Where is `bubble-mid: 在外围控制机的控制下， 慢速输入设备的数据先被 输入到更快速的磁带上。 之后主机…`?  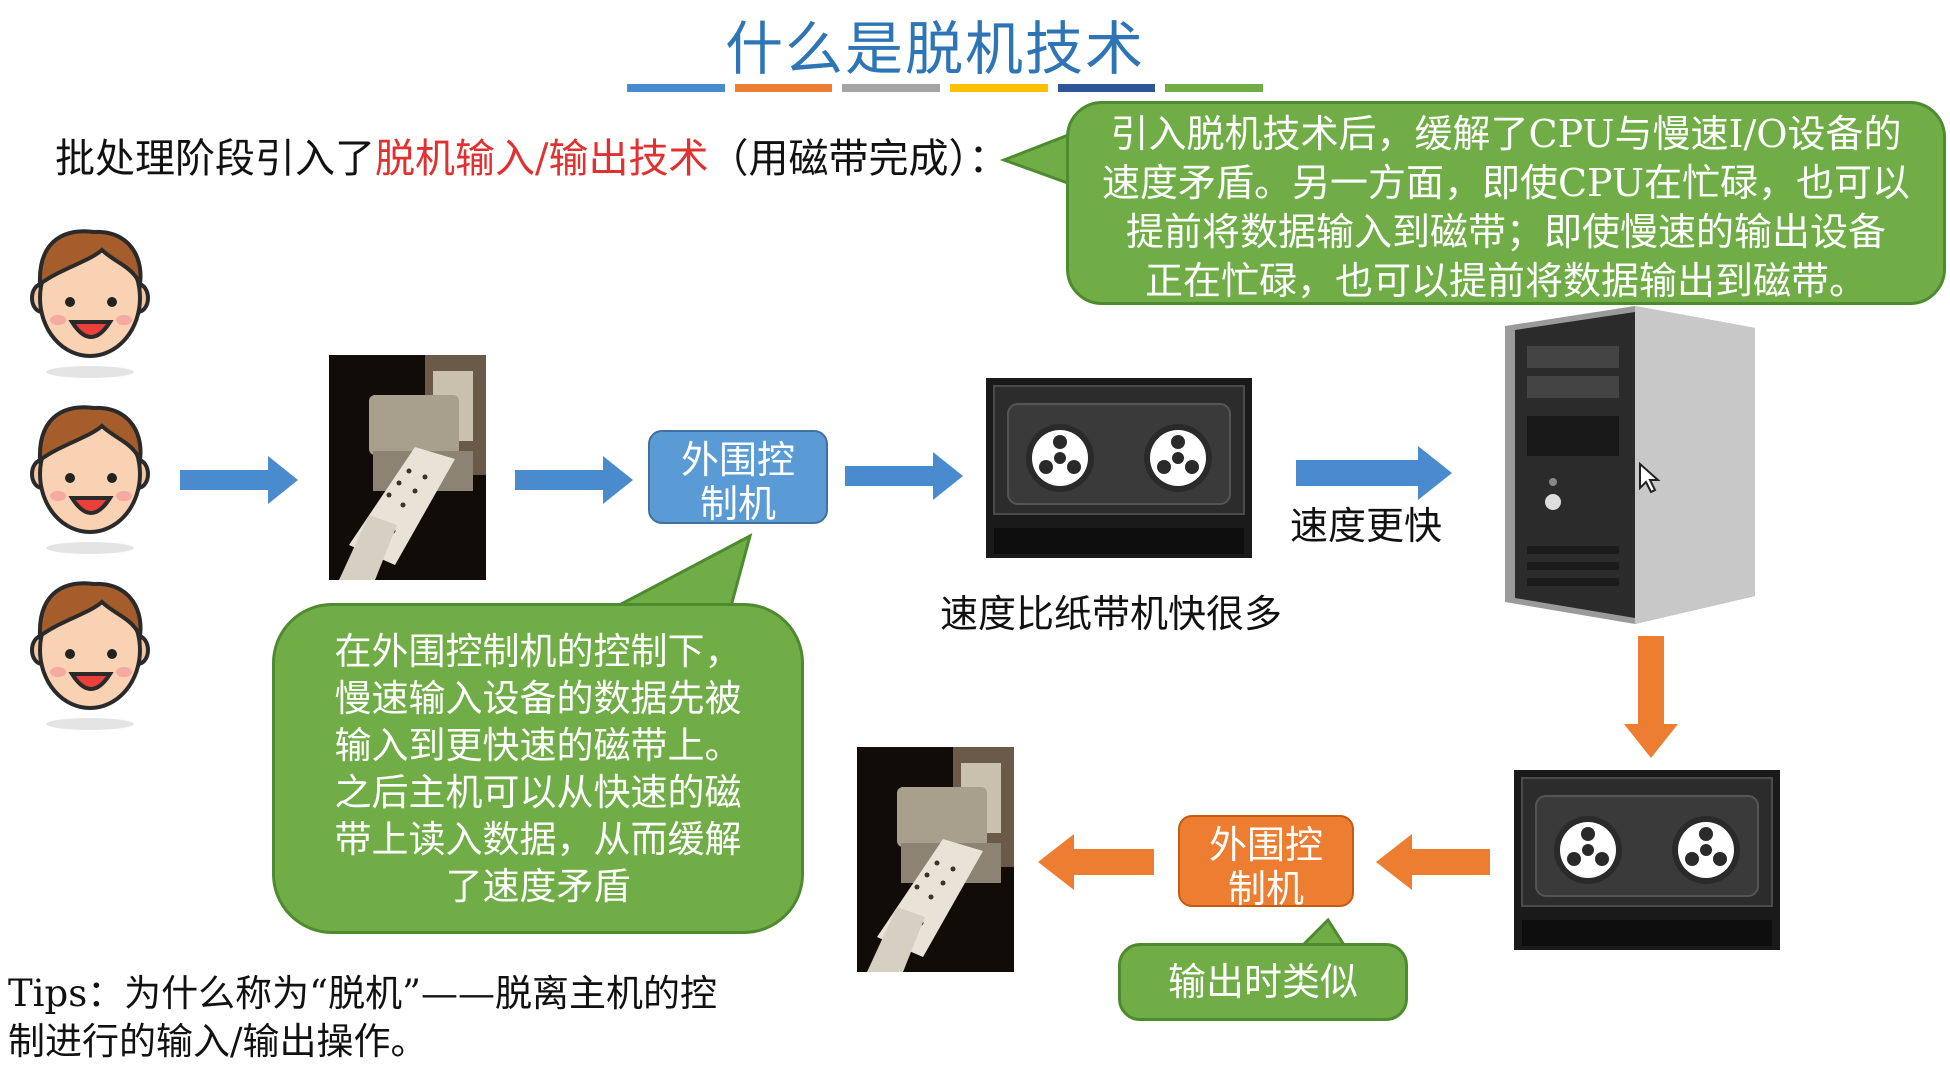 bubble-mid: 在外围控制机的控制下， 慢速输入设备的数据先被 输入到更快速的磁带上。 之后主机… is located at coordinates (538, 768).